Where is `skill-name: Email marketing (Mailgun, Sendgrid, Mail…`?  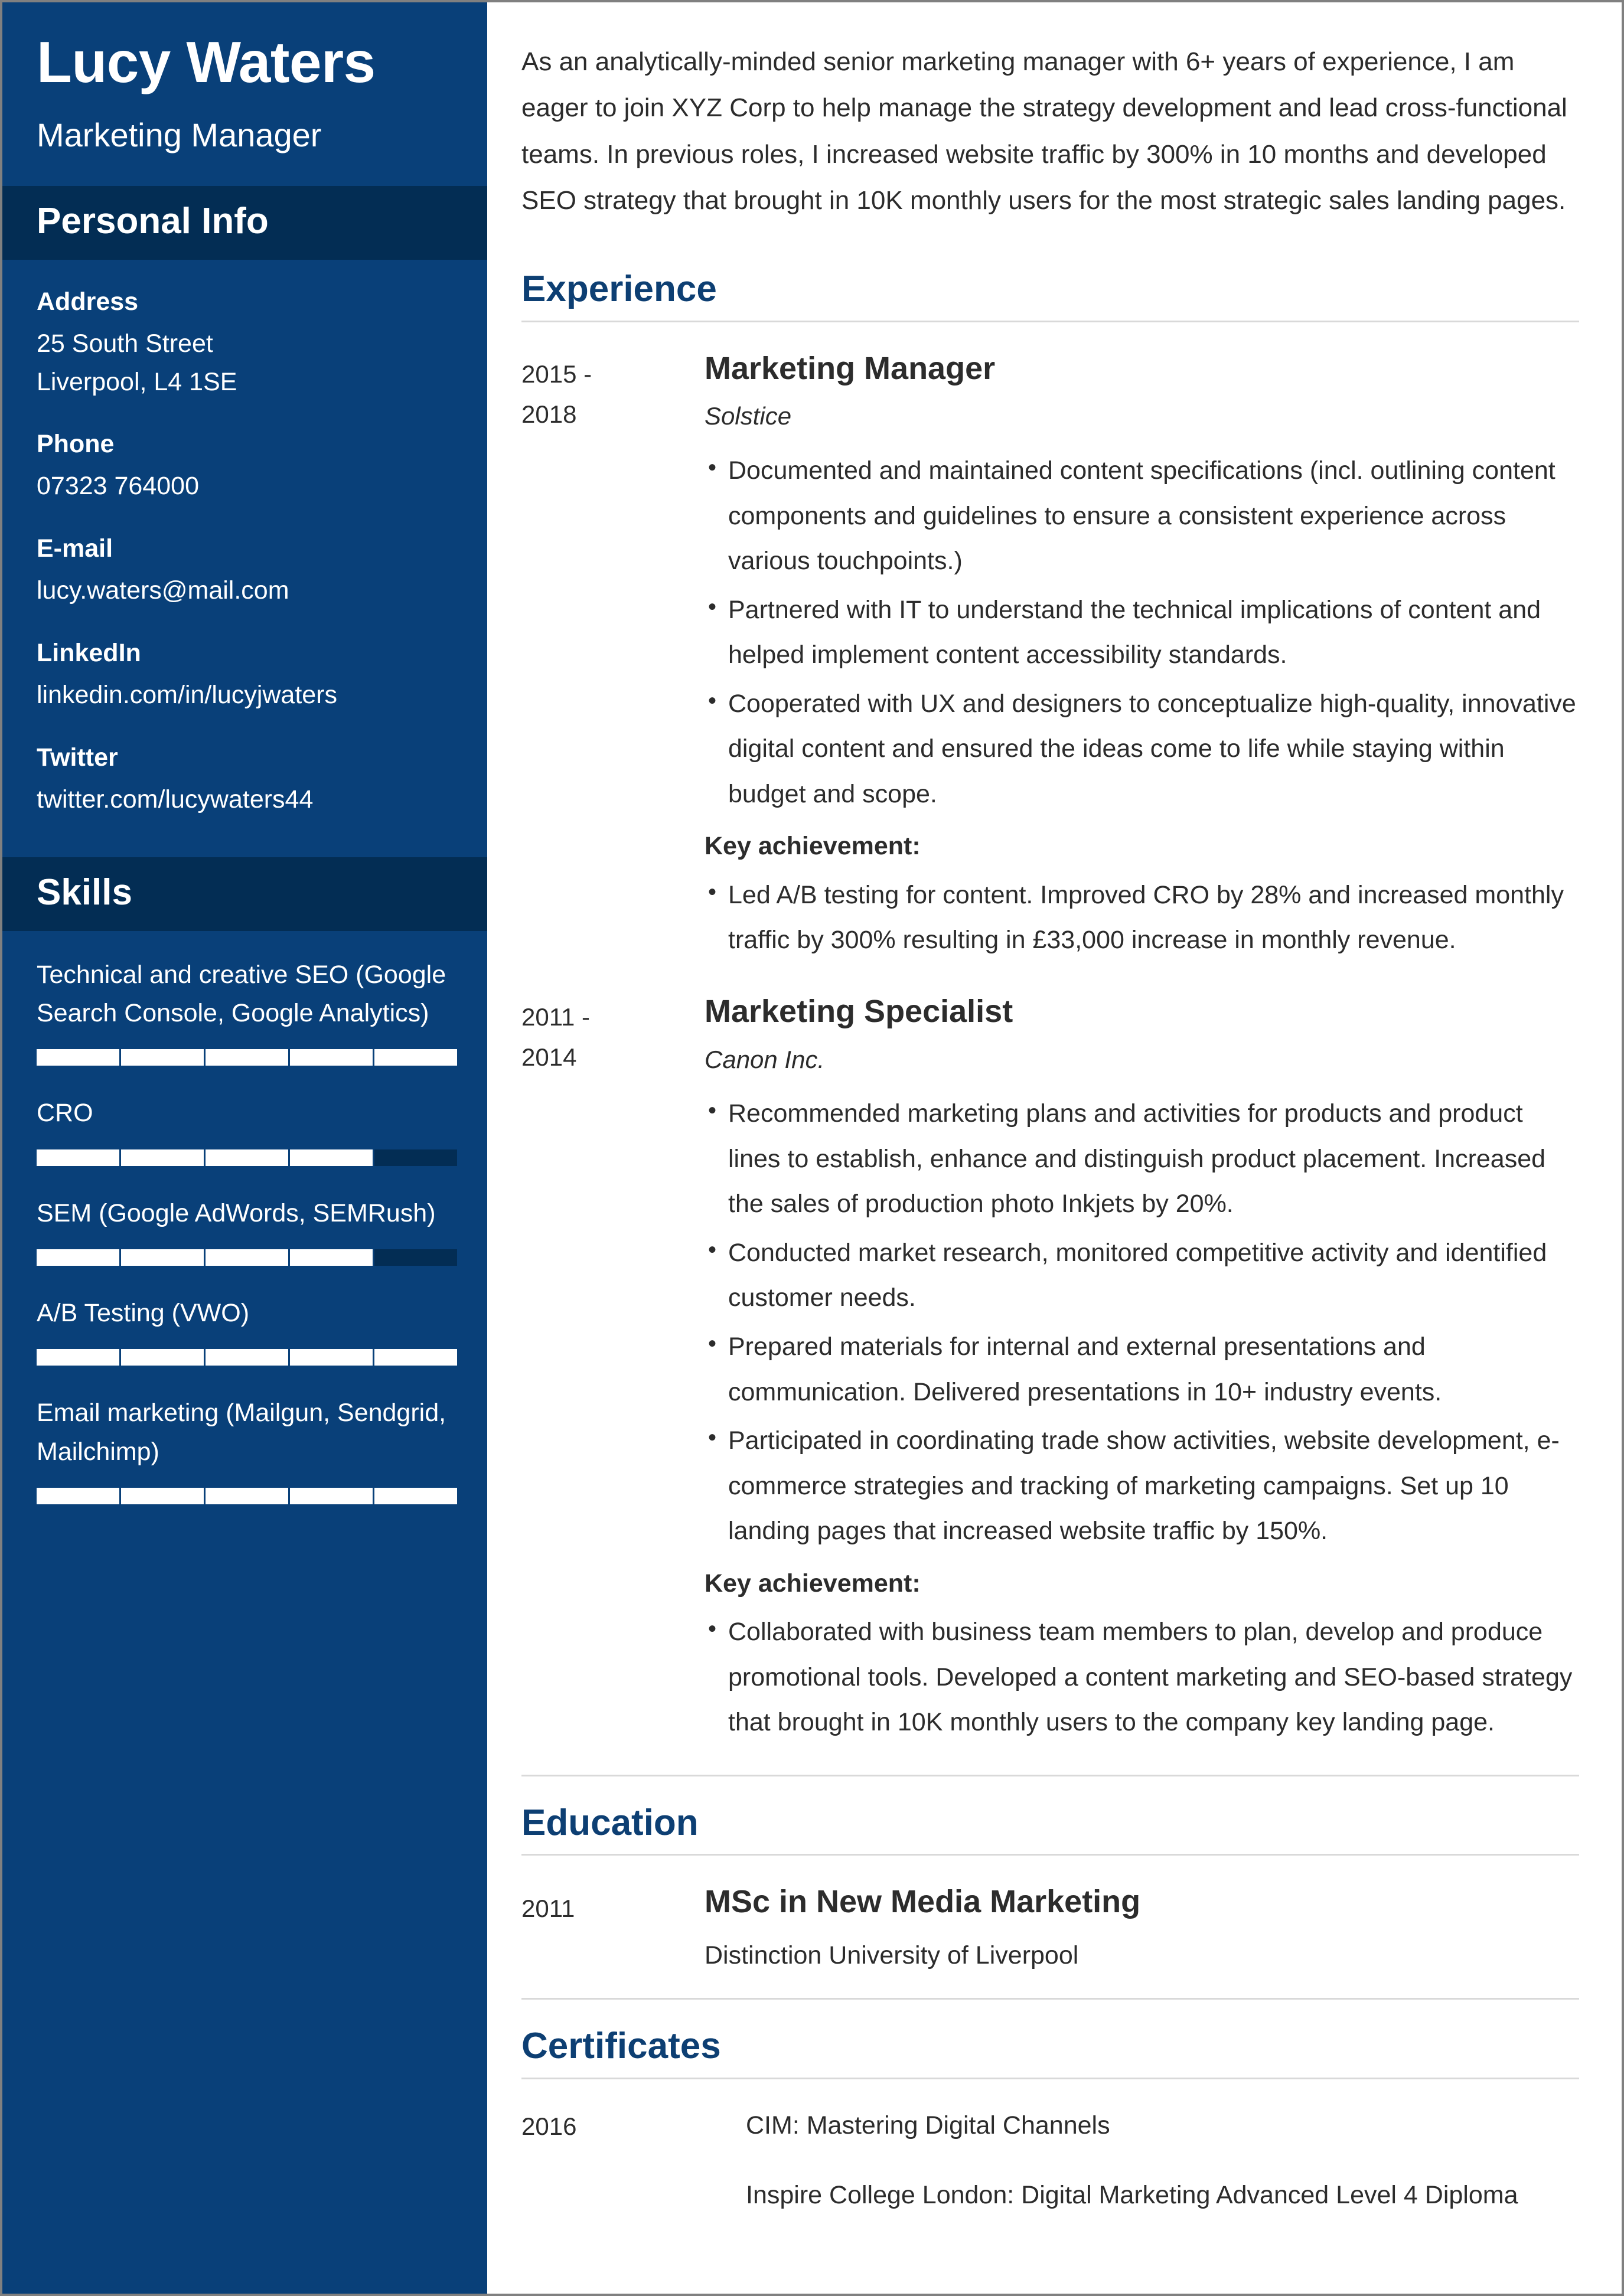 skill-name: Email marketing (Mailgun, Sendgrid, Mail… is located at coordinates (241, 1432).